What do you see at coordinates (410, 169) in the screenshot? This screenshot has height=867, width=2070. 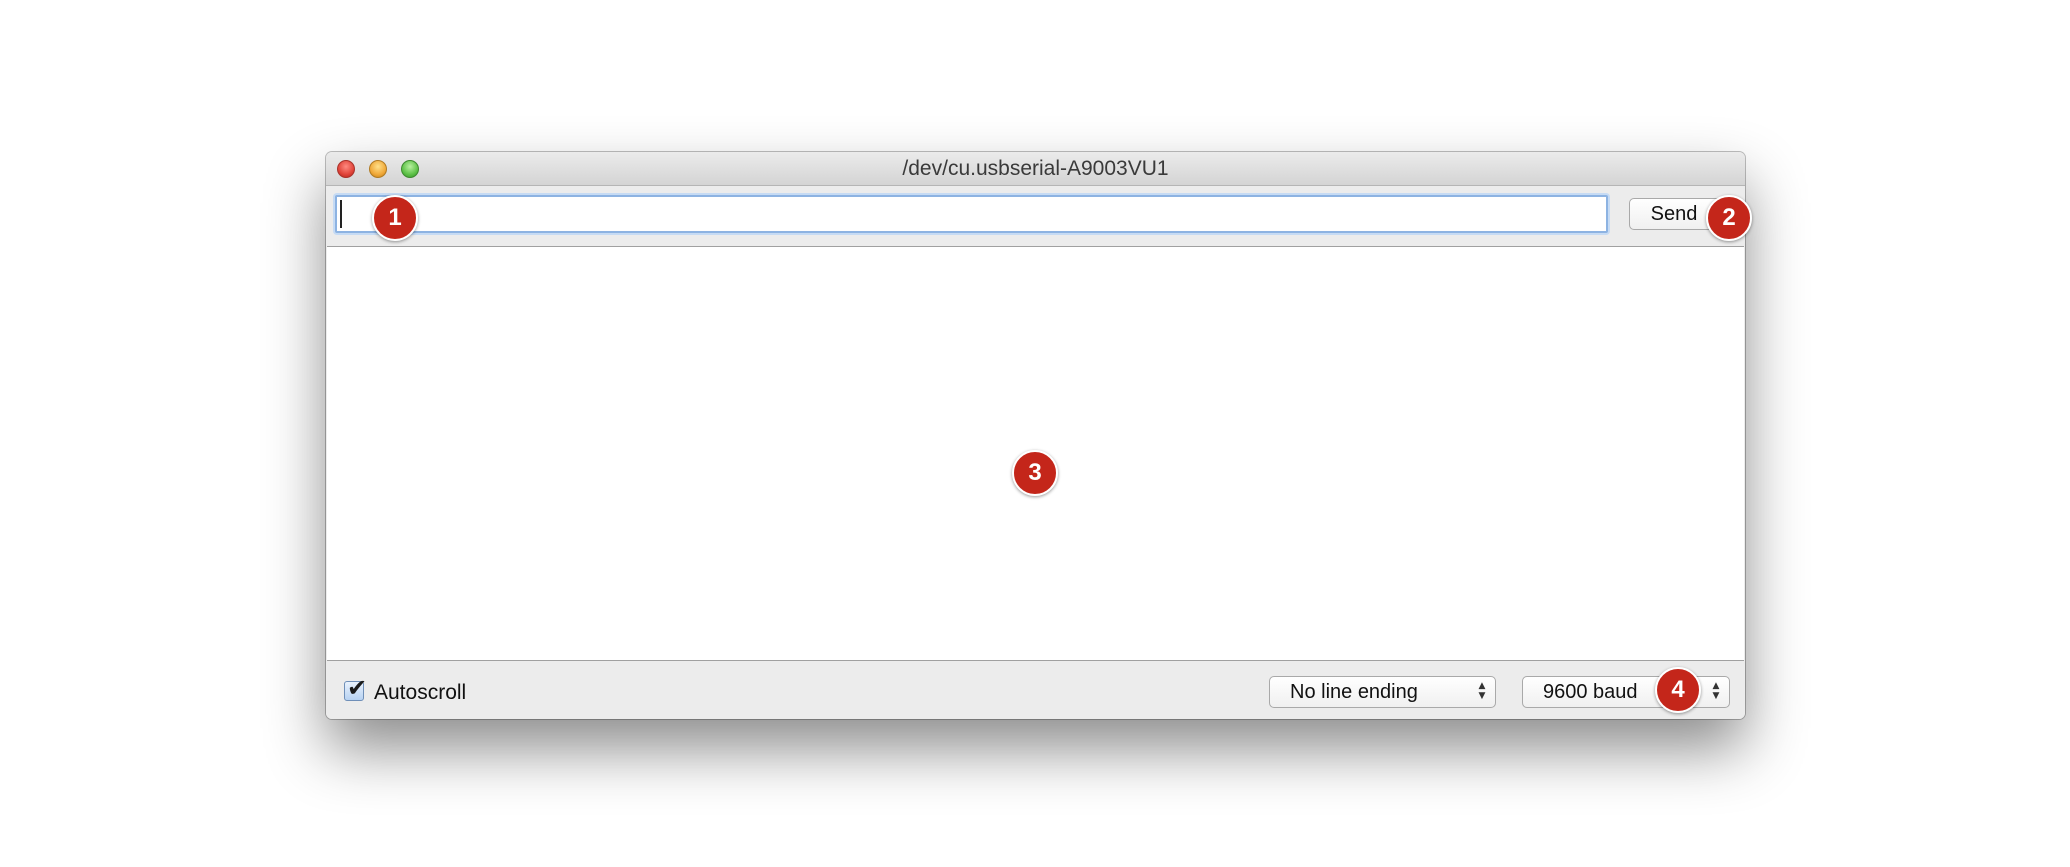 I see `zoom-icon` at bounding box center [410, 169].